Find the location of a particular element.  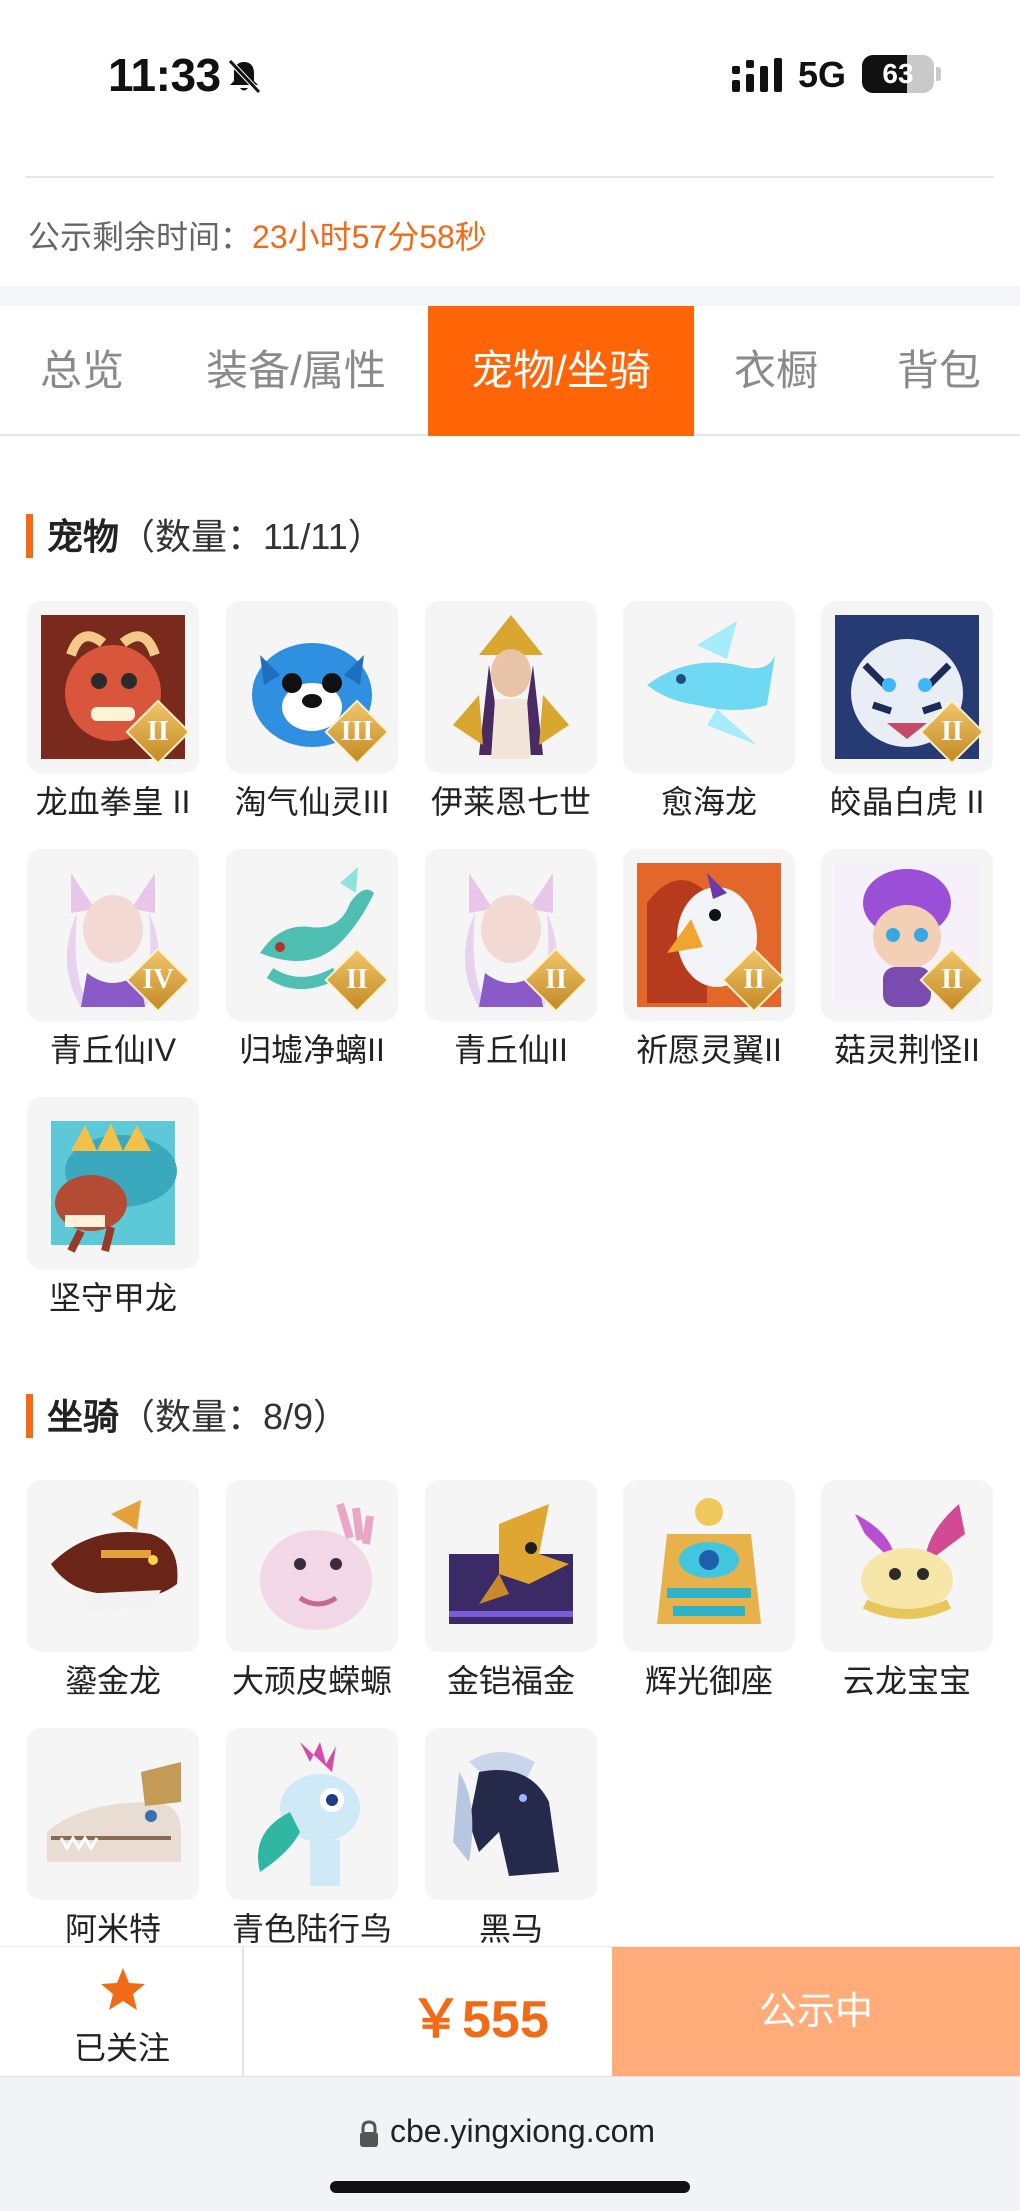

mount-name: 辉光御座 is located at coordinates (708, 1681).